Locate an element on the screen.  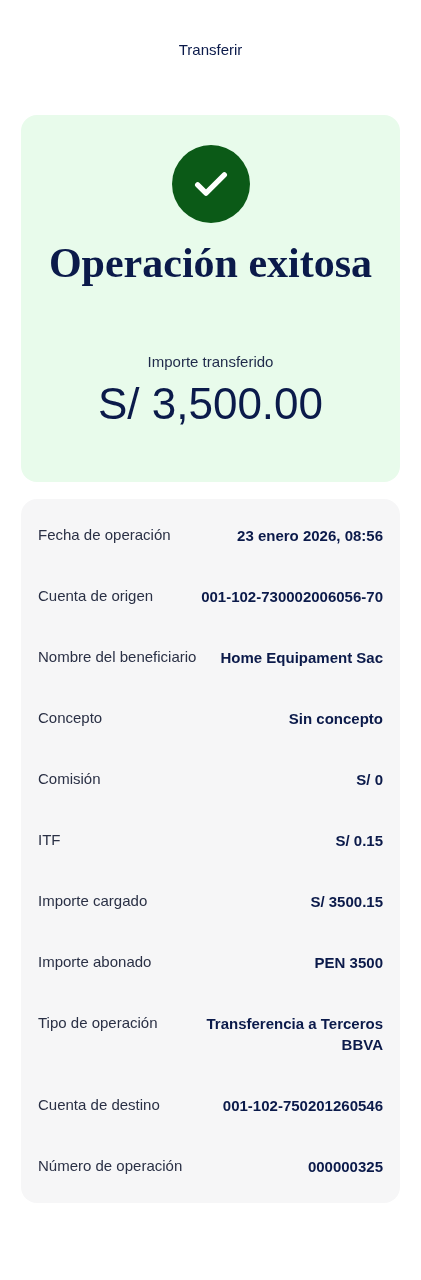
detail-label: Importe cargado is located at coordinates (93, 901).